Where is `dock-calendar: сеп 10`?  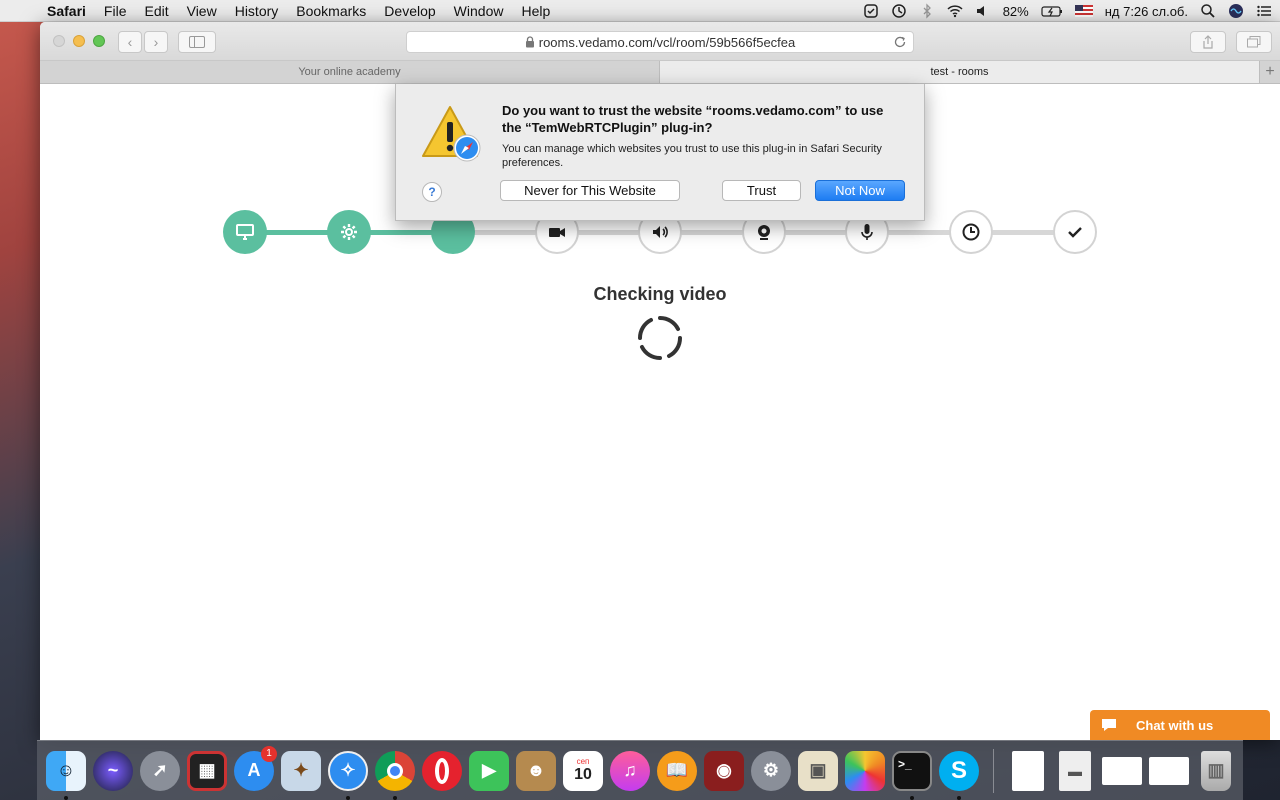 dock-calendar: сеп 10 is located at coordinates (583, 771).